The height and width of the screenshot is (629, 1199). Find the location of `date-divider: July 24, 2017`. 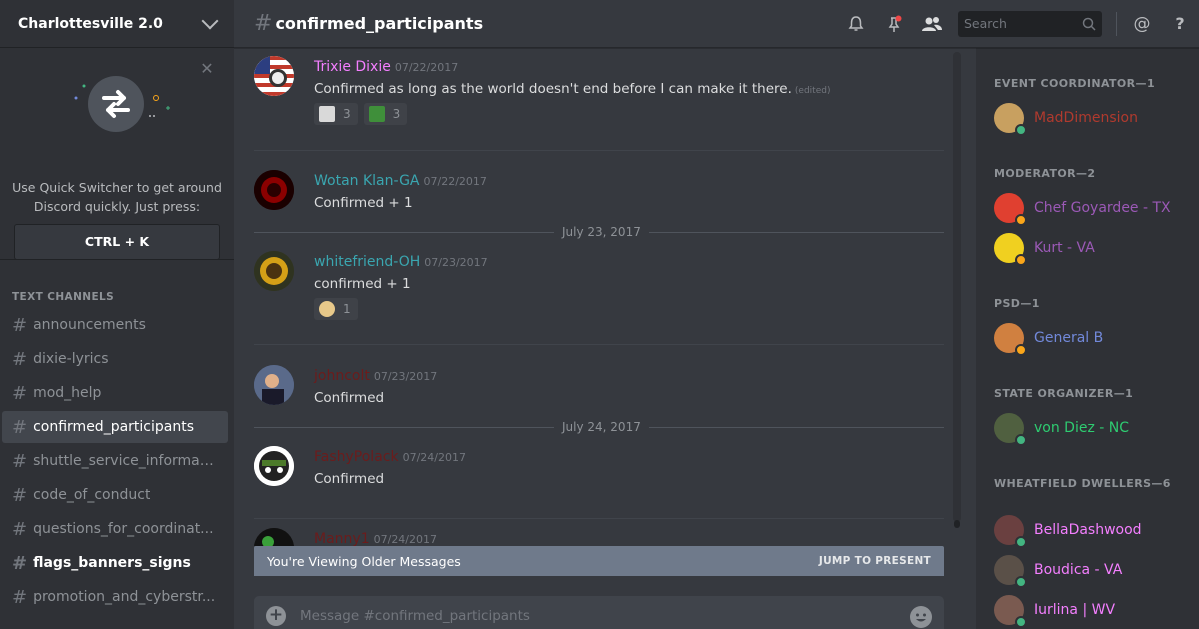

date-divider: July 24, 2017 is located at coordinates (599, 427).